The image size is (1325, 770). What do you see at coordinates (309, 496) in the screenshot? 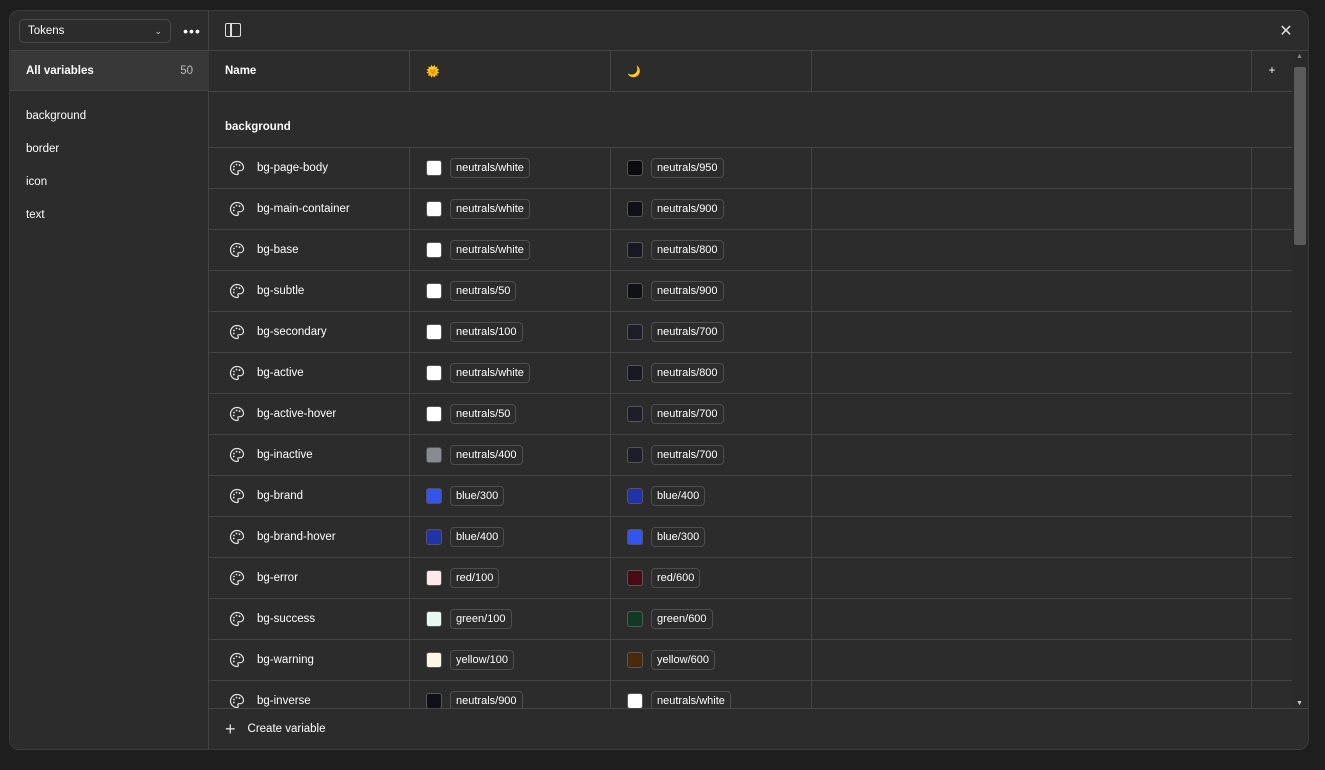
I see `variable-name-cell: bg-brand` at bounding box center [309, 496].